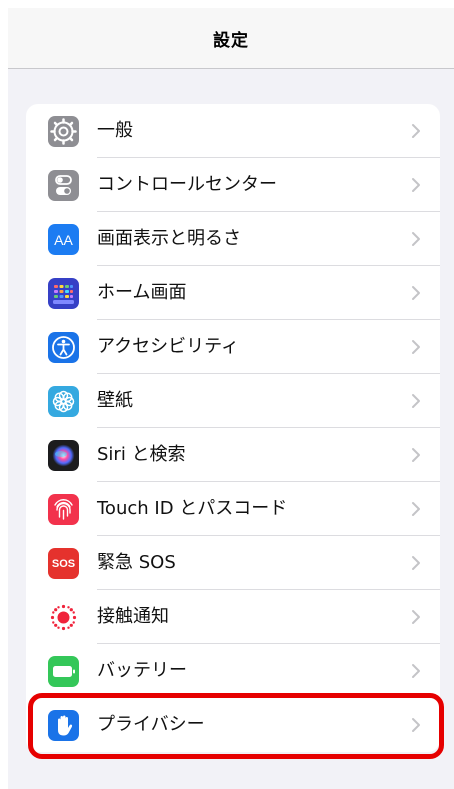 Image resolution: width=454 pixels, height=789 pixels. I want to click on gear-icon, so click(63, 131).